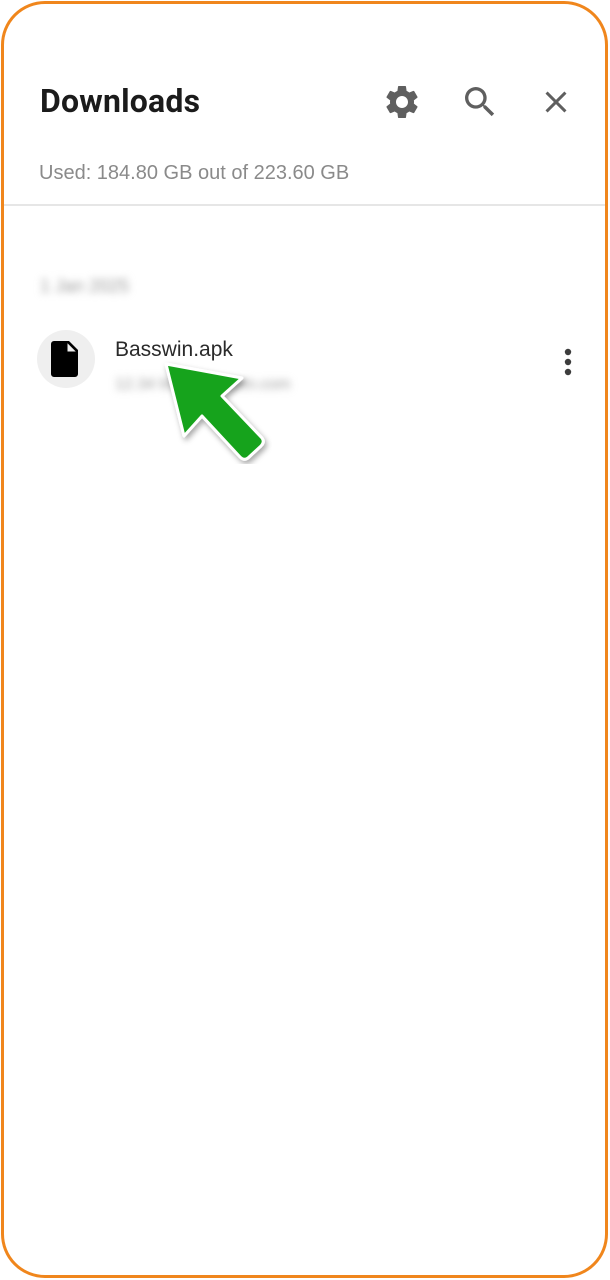 The width and height of the screenshot is (610, 1280). I want to click on file-name: Basswin.apk, so click(174, 349).